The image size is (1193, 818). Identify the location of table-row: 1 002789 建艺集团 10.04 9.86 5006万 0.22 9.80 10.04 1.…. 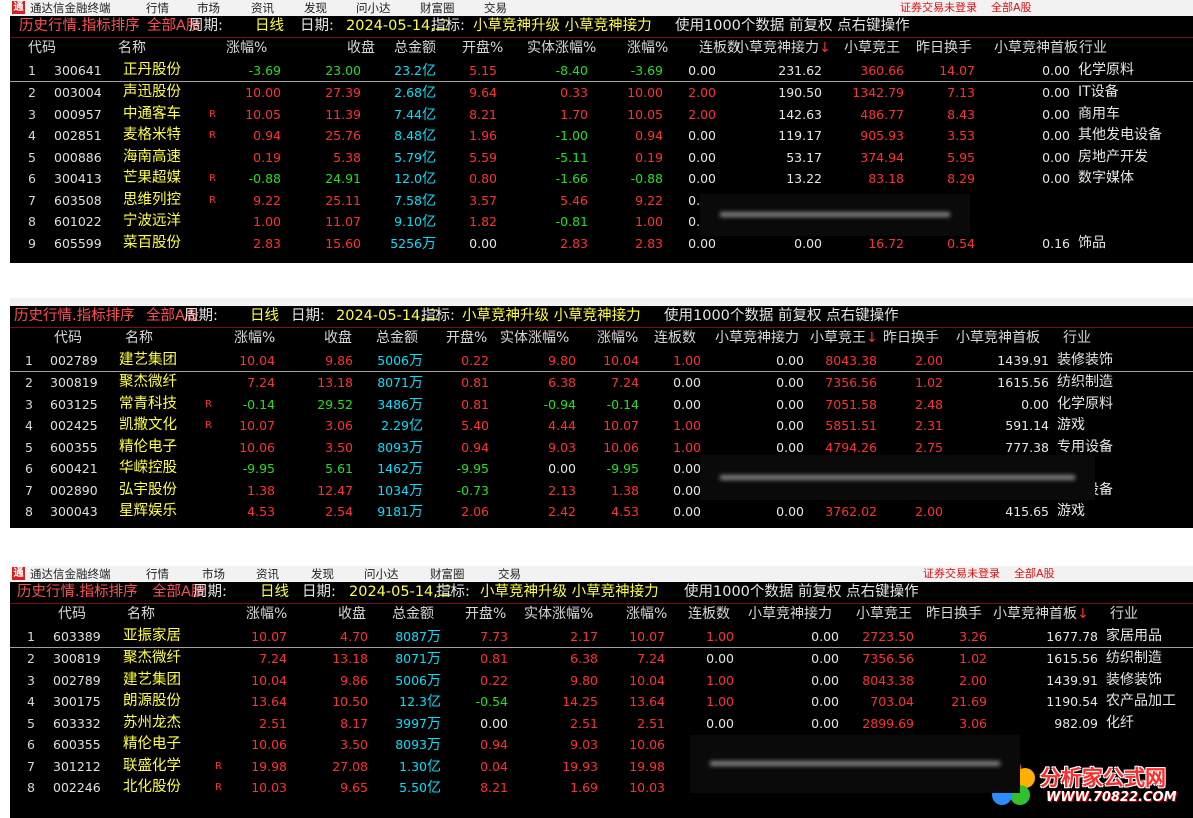
(601, 361).